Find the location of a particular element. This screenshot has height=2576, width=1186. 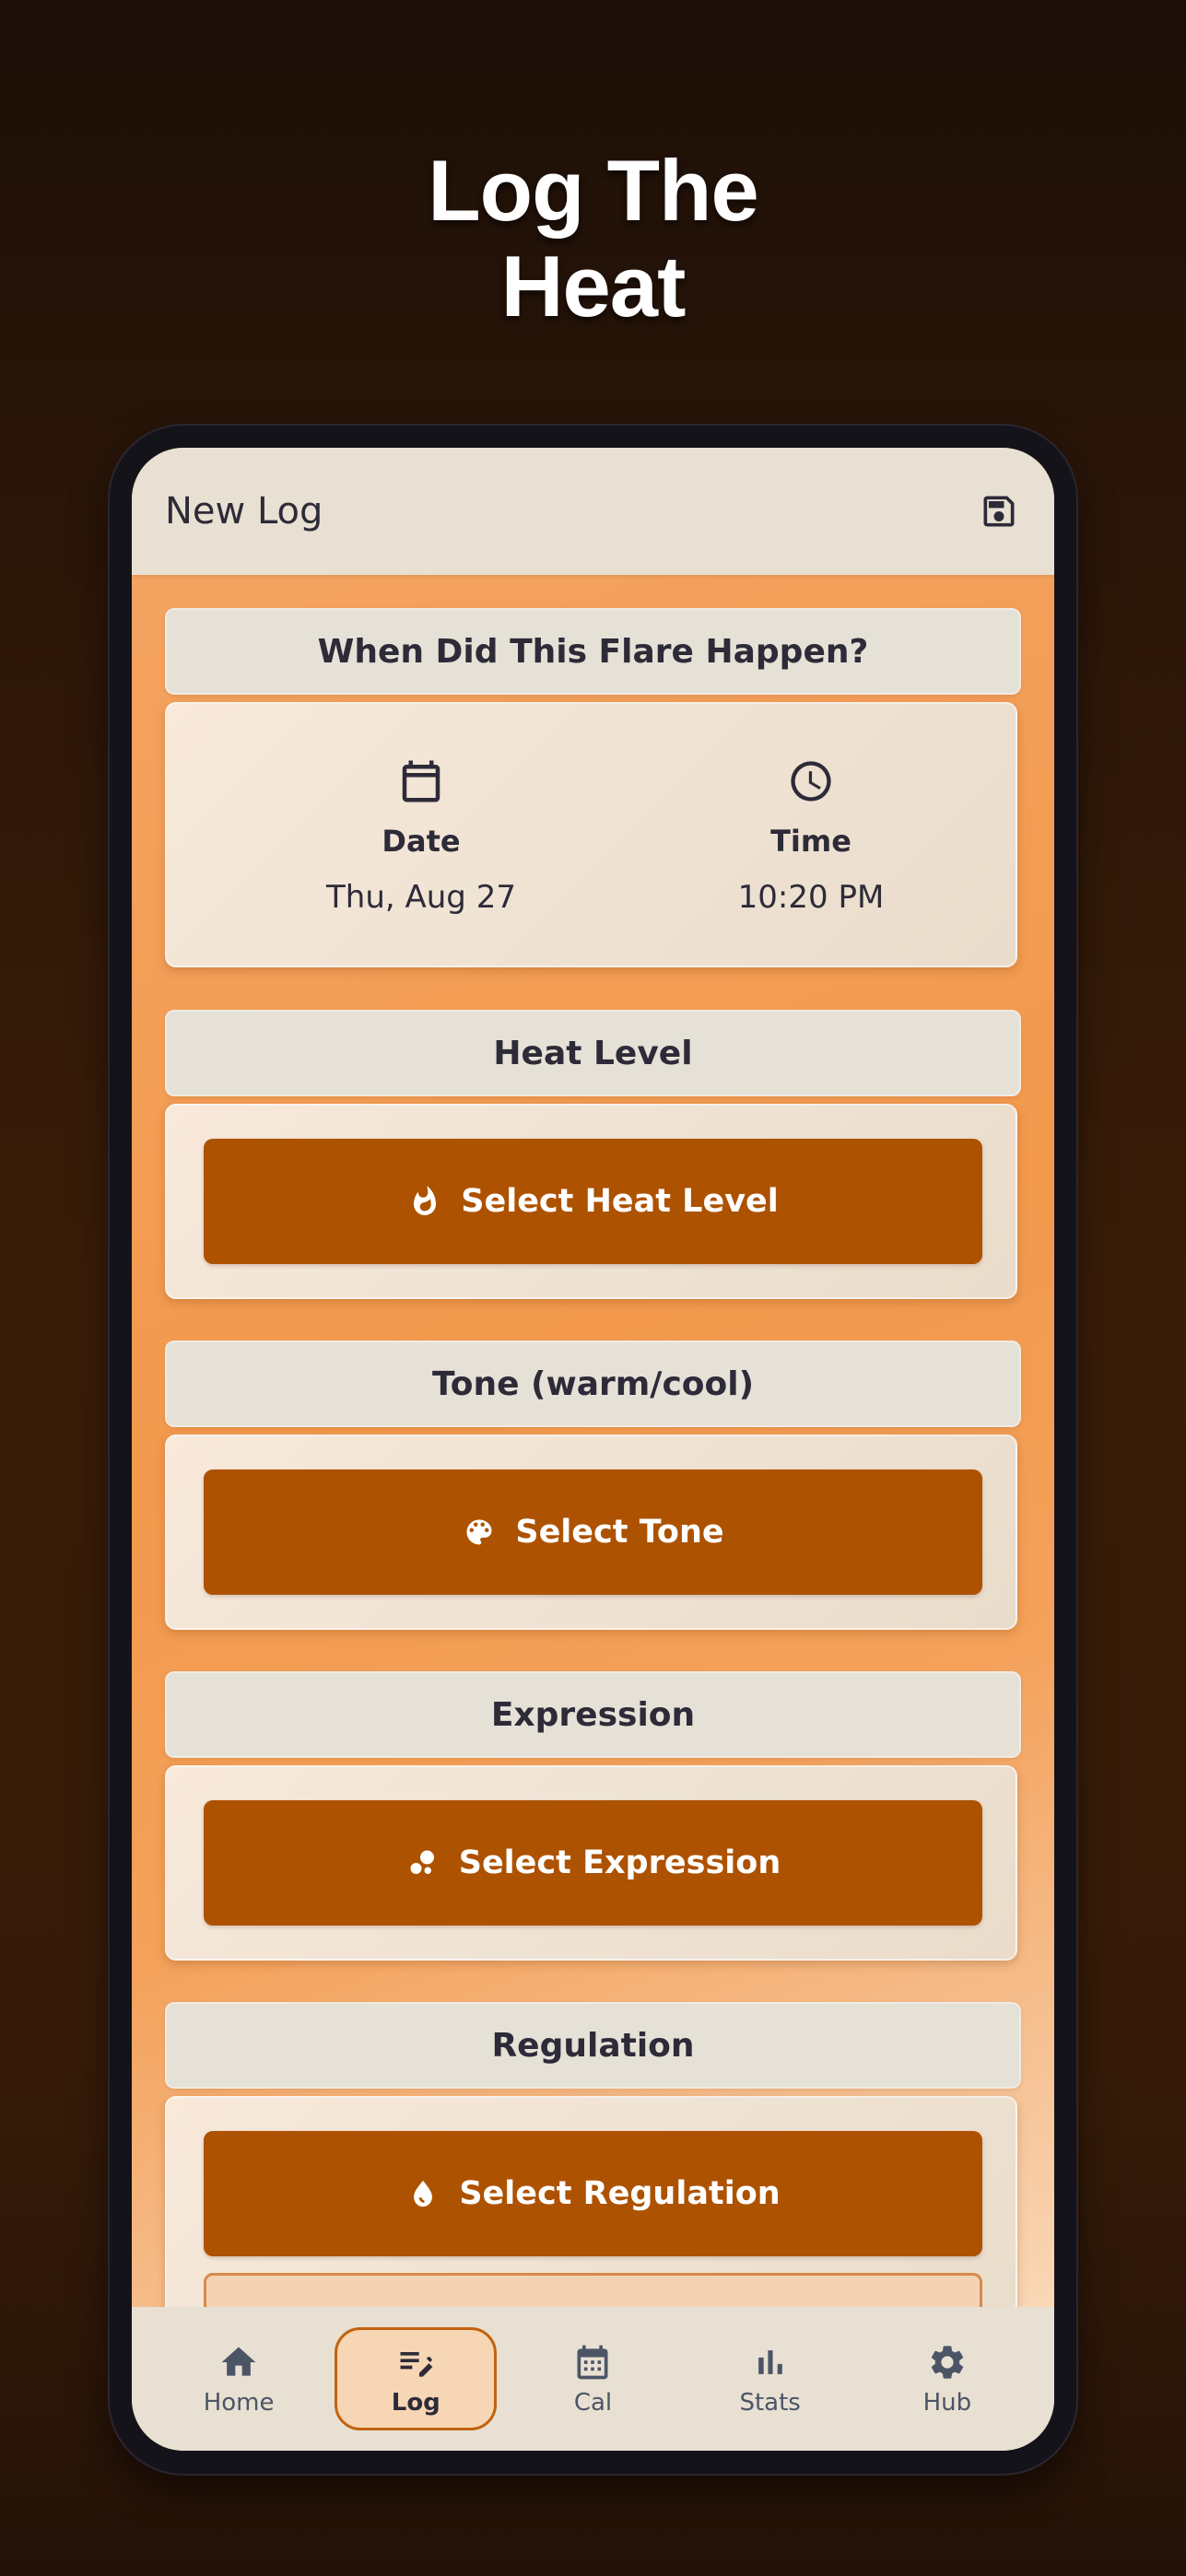

bottom-nav: Home Log Cal Stats Hub is located at coordinates (593, 2379).